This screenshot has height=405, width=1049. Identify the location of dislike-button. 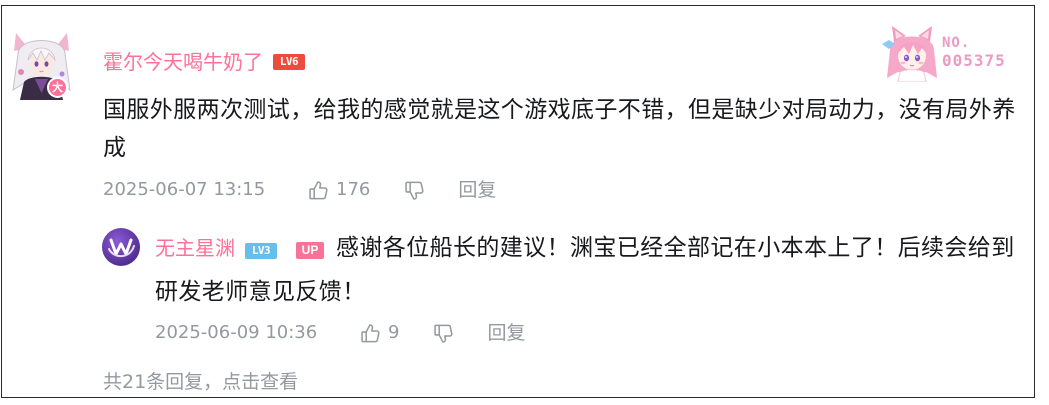
(414, 190).